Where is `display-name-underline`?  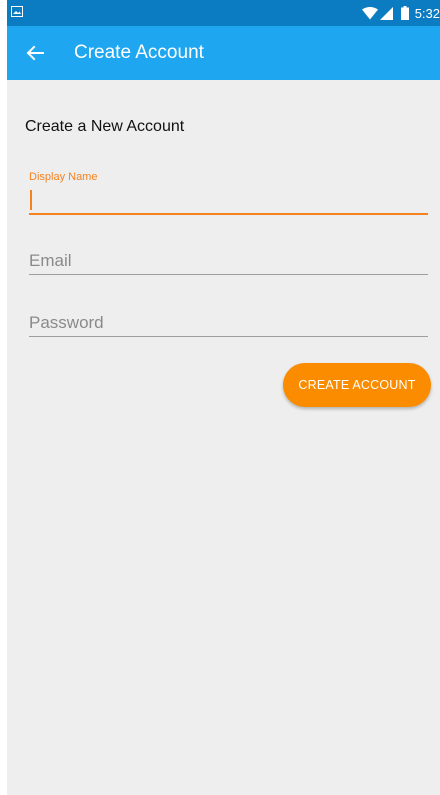
display-name-underline is located at coordinates (228, 214).